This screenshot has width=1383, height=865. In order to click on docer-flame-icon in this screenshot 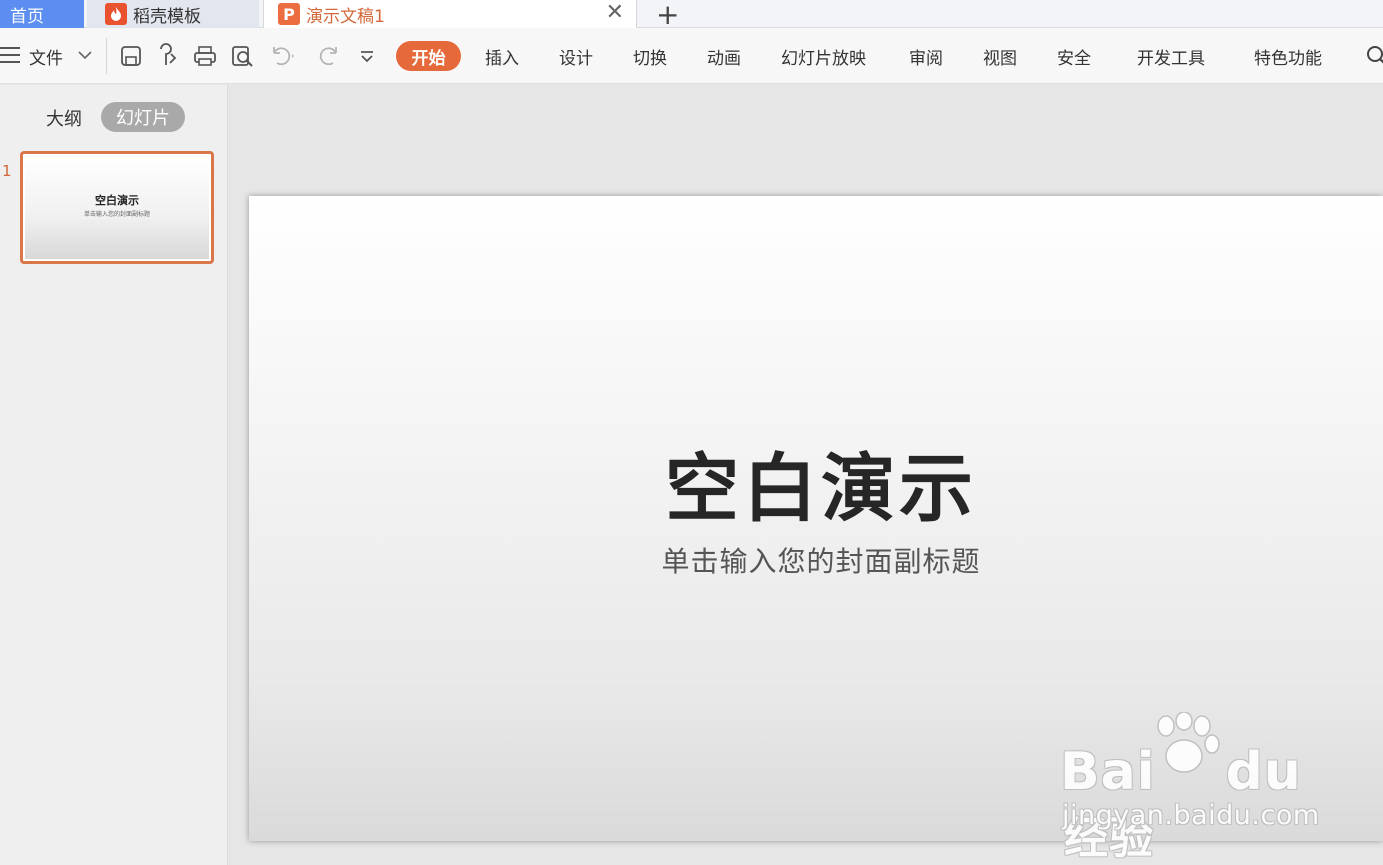, I will do `click(116, 14)`.